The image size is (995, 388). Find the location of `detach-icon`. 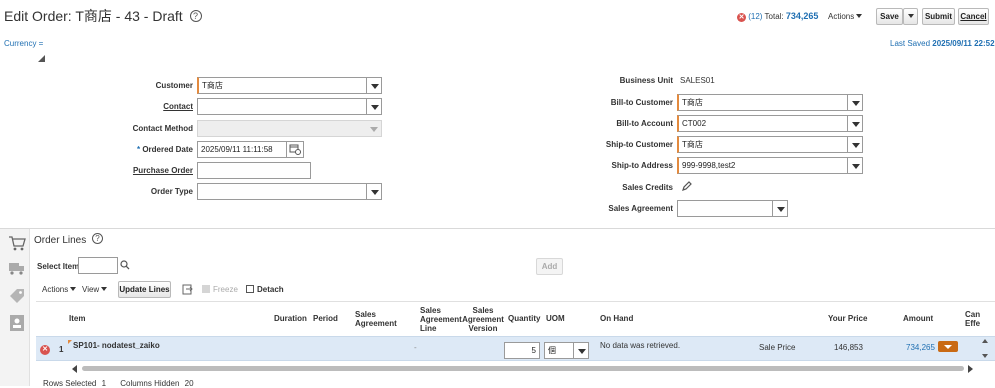

detach-icon is located at coordinates (250, 289).